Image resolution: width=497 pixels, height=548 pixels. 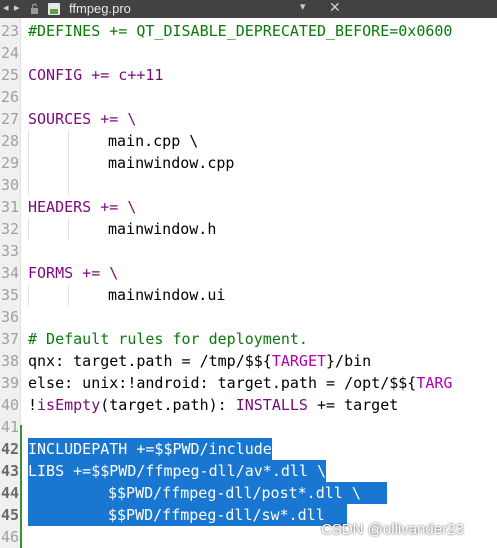 I want to click on code-variable: TARGET, so click(x=299, y=361).